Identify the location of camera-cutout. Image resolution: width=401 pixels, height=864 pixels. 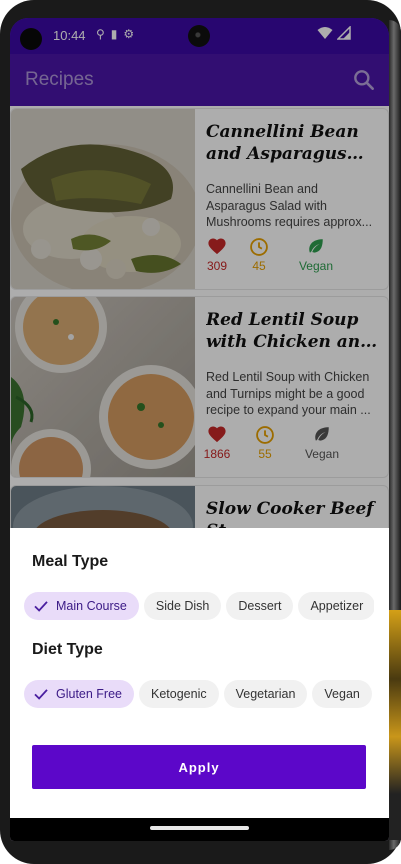
(31, 39).